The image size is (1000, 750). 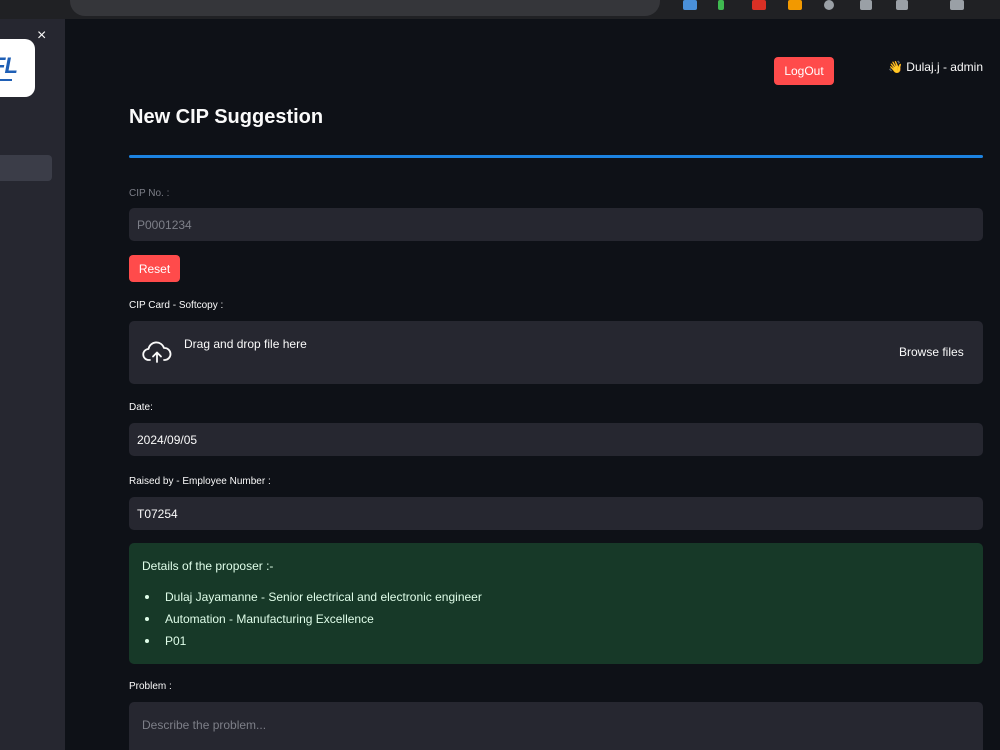 I want to click on logo-underline, so click(x=6, y=80).